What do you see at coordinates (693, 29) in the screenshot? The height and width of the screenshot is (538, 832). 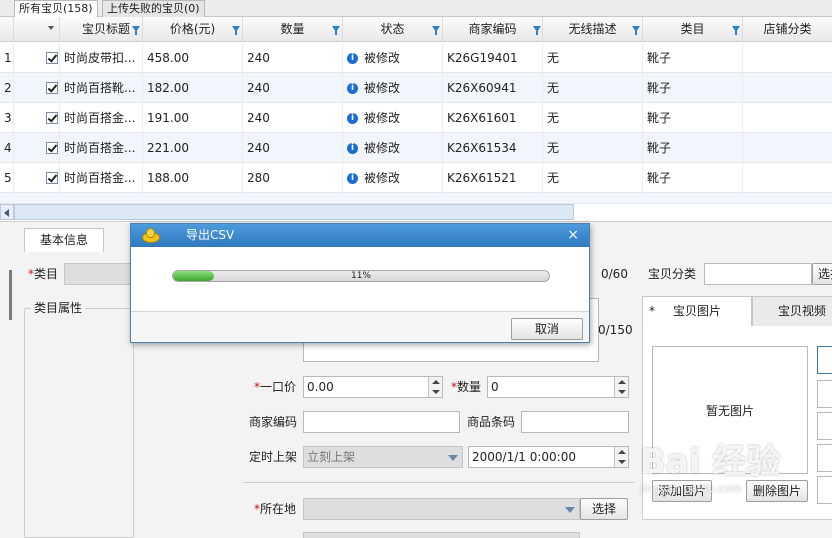 I see `column-category: 类目` at bounding box center [693, 29].